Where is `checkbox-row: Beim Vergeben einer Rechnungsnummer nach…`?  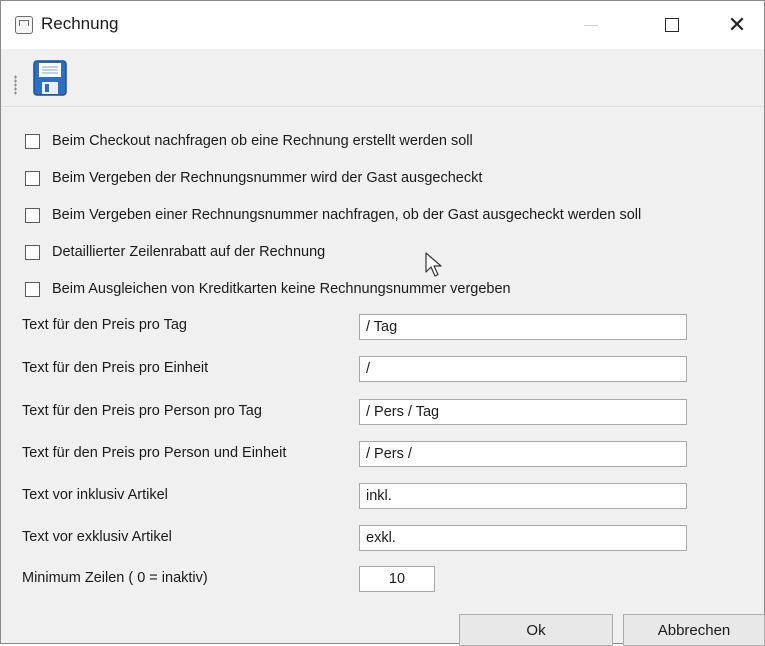 checkbox-row: Beim Vergeben einer Rechnungsnummer nach… is located at coordinates (333, 215).